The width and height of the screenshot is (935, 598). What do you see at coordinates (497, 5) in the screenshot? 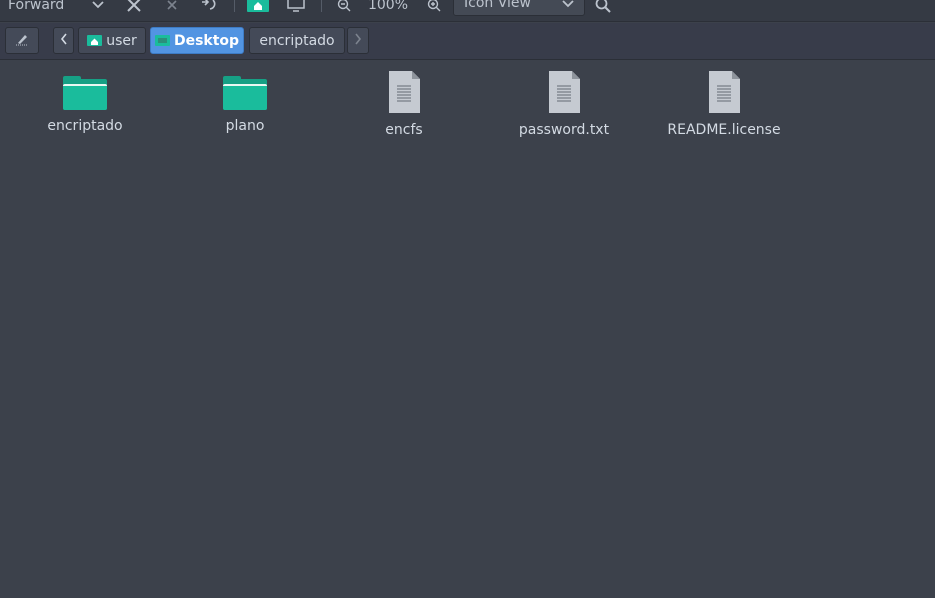
I see `view-mode-label: Icon View` at bounding box center [497, 5].